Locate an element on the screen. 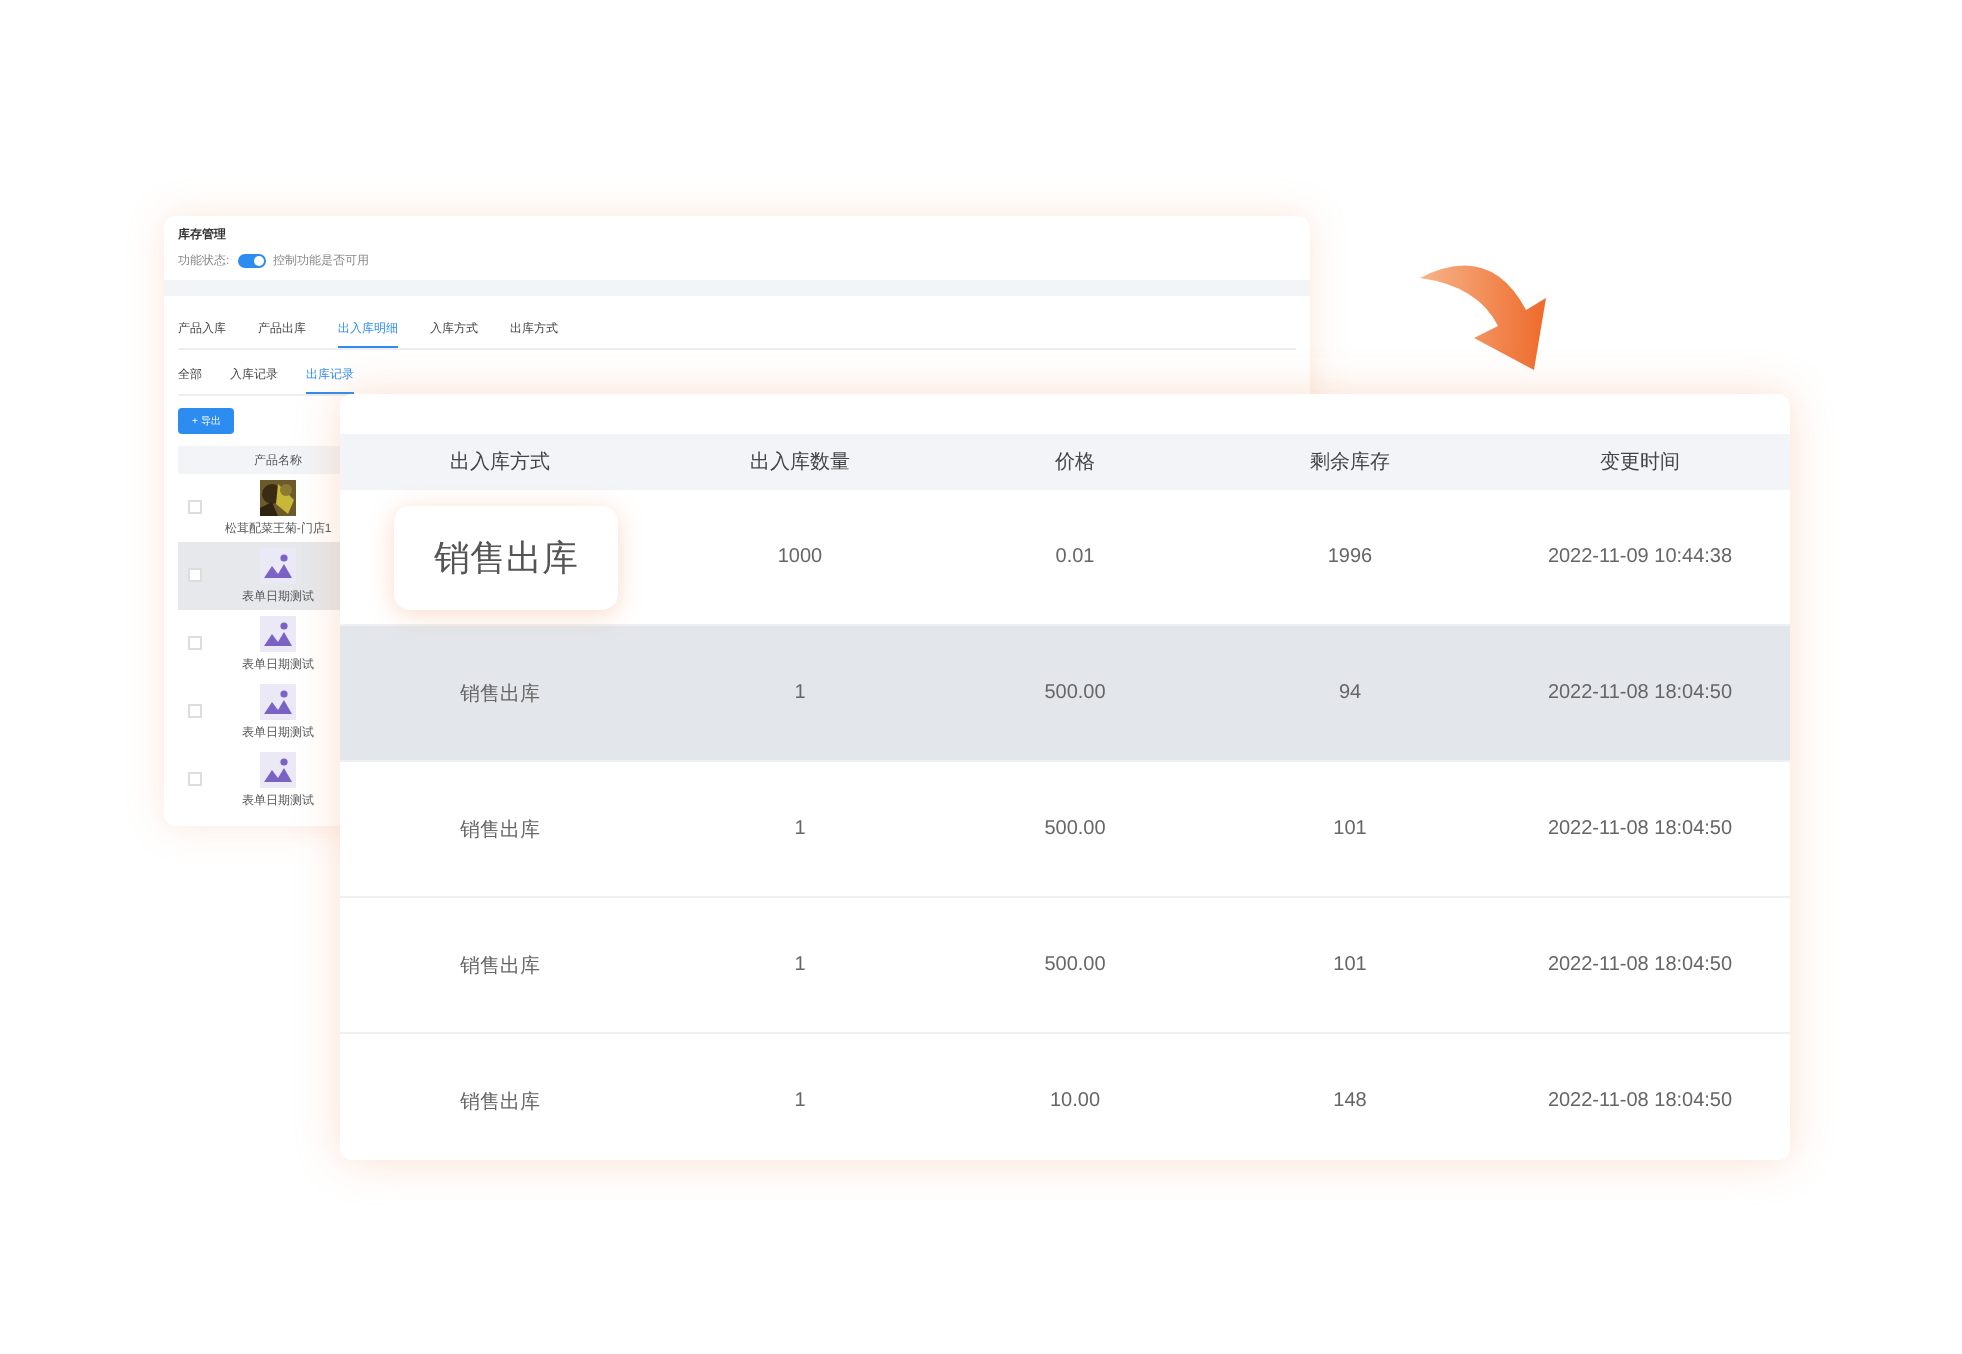 This screenshot has height=1354, width=1962. table-cell-text: 1996 is located at coordinates (1350, 557).